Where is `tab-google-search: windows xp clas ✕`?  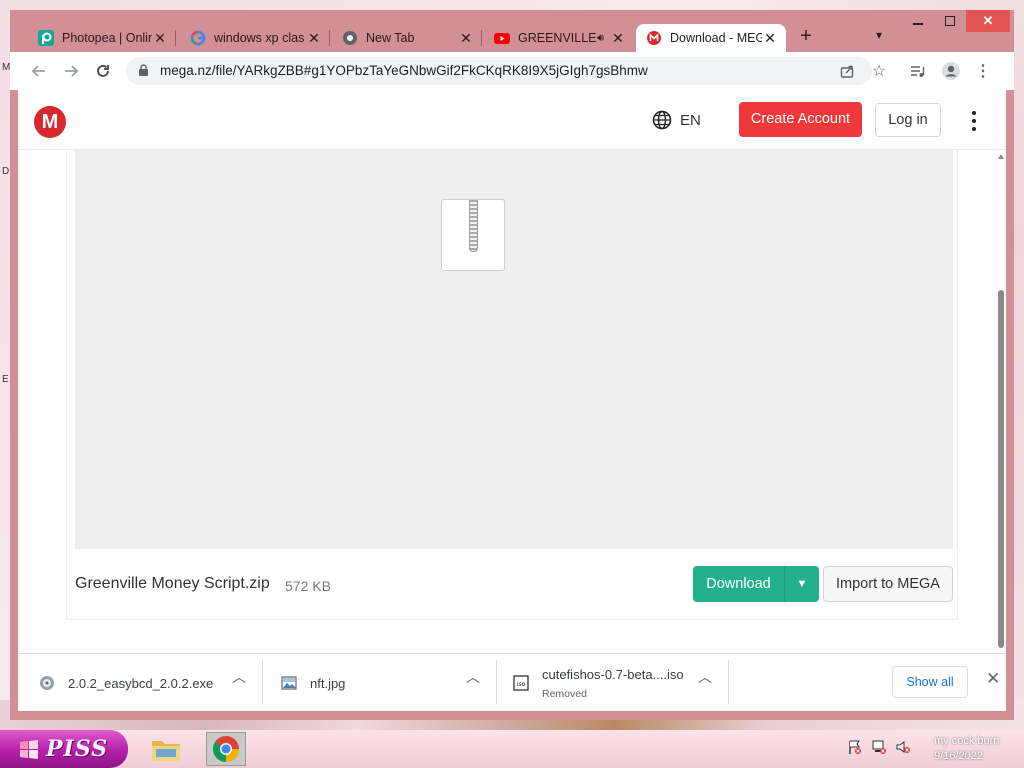 tab-google-search: windows xp clas ✕ is located at coordinates (255, 38).